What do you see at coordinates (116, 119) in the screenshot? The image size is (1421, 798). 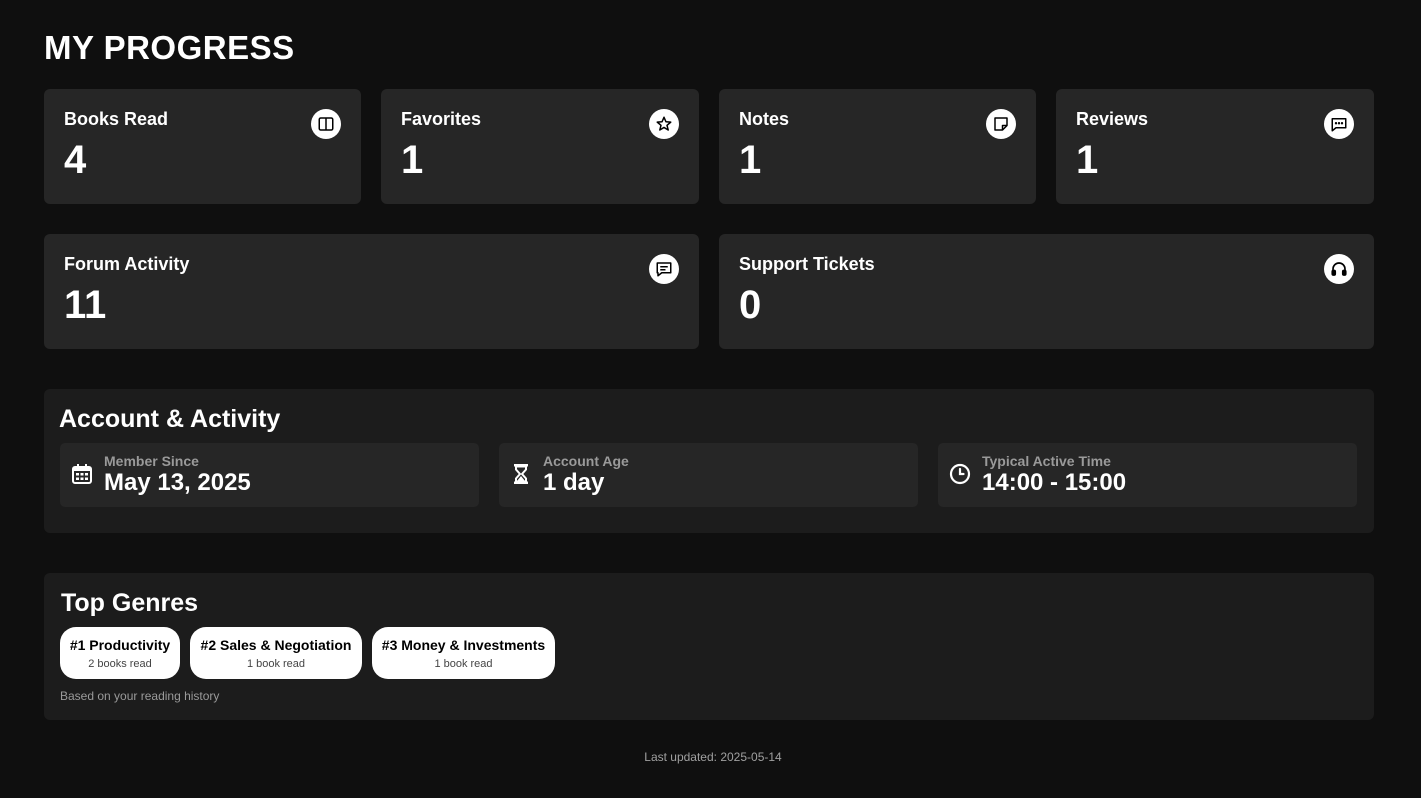 I see `stat-label: Books Read` at bounding box center [116, 119].